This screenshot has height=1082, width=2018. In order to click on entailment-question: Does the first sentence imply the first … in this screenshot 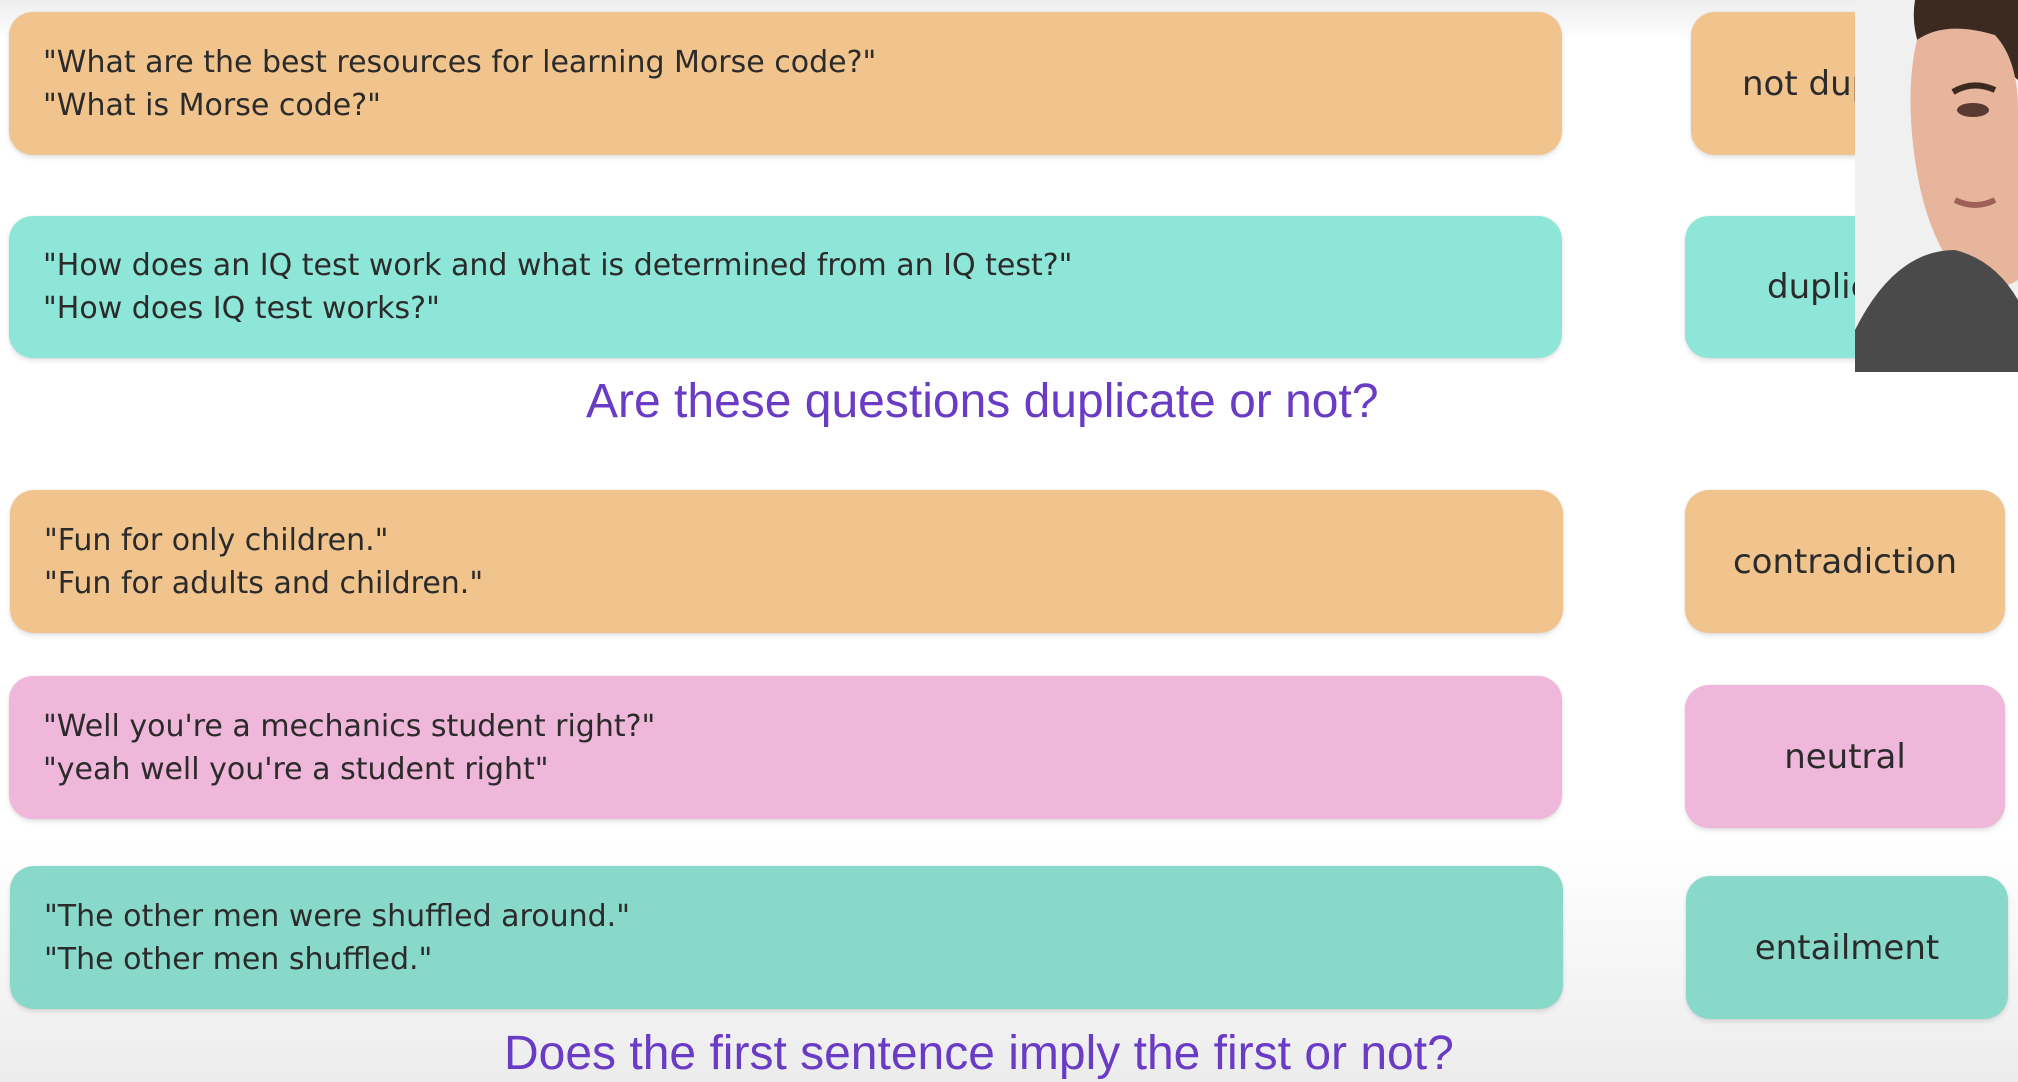, I will do `click(979, 1053)`.